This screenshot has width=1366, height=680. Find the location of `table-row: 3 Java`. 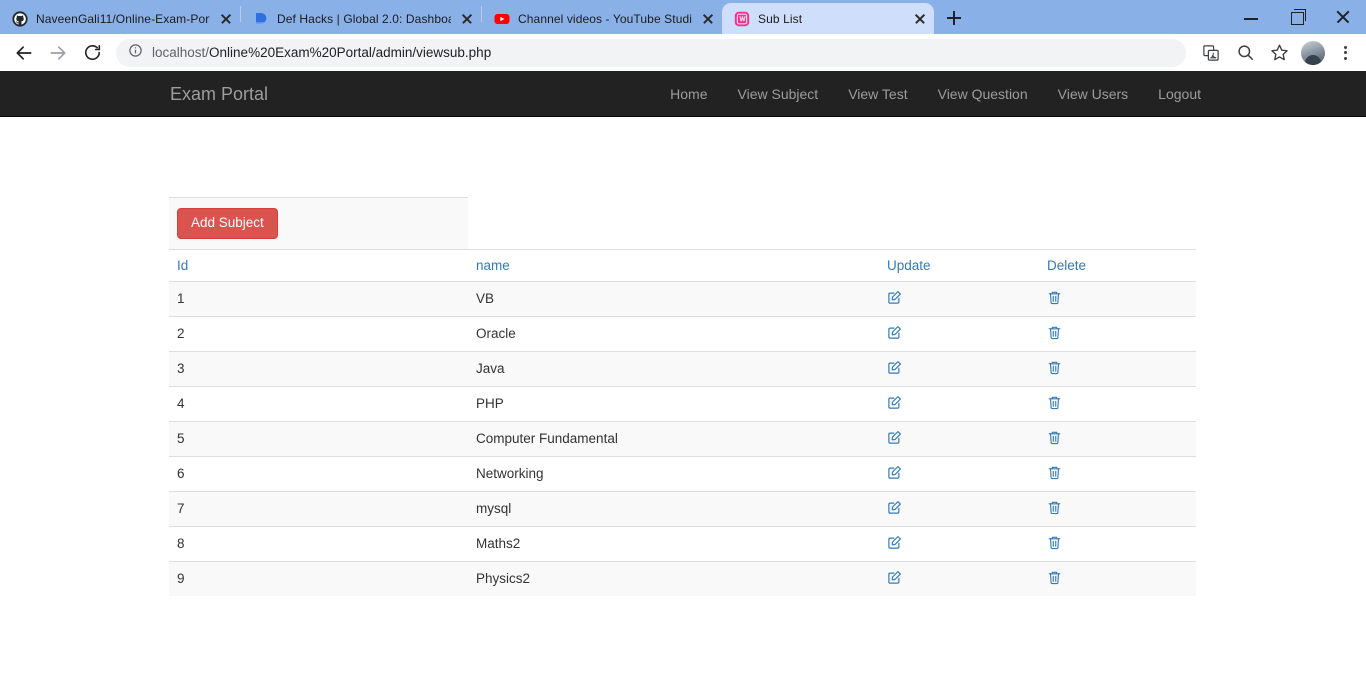

table-row: 3 Java is located at coordinates (682, 368).